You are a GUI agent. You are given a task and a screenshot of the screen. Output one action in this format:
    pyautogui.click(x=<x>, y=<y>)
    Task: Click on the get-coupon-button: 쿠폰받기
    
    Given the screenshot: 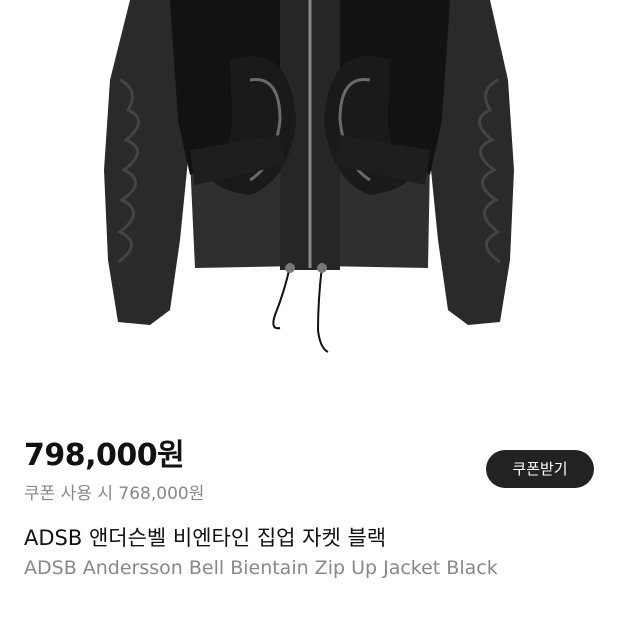 What is the action you would take?
    pyautogui.click(x=540, y=469)
    